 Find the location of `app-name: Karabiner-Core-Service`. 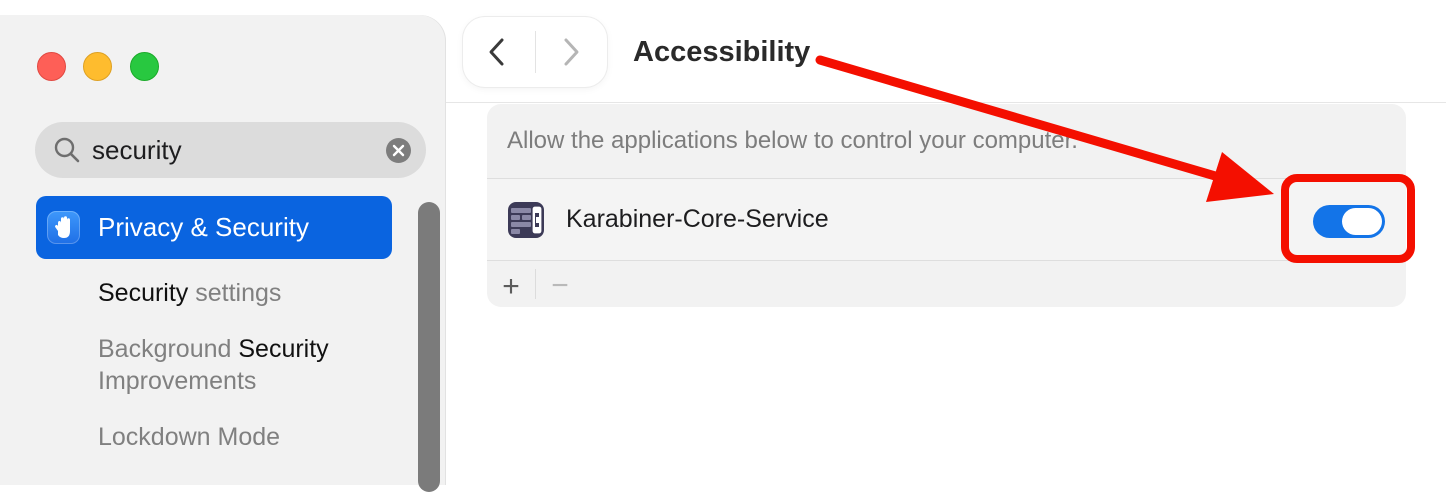

app-name: Karabiner-Core-Service is located at coordinates (697, 219).